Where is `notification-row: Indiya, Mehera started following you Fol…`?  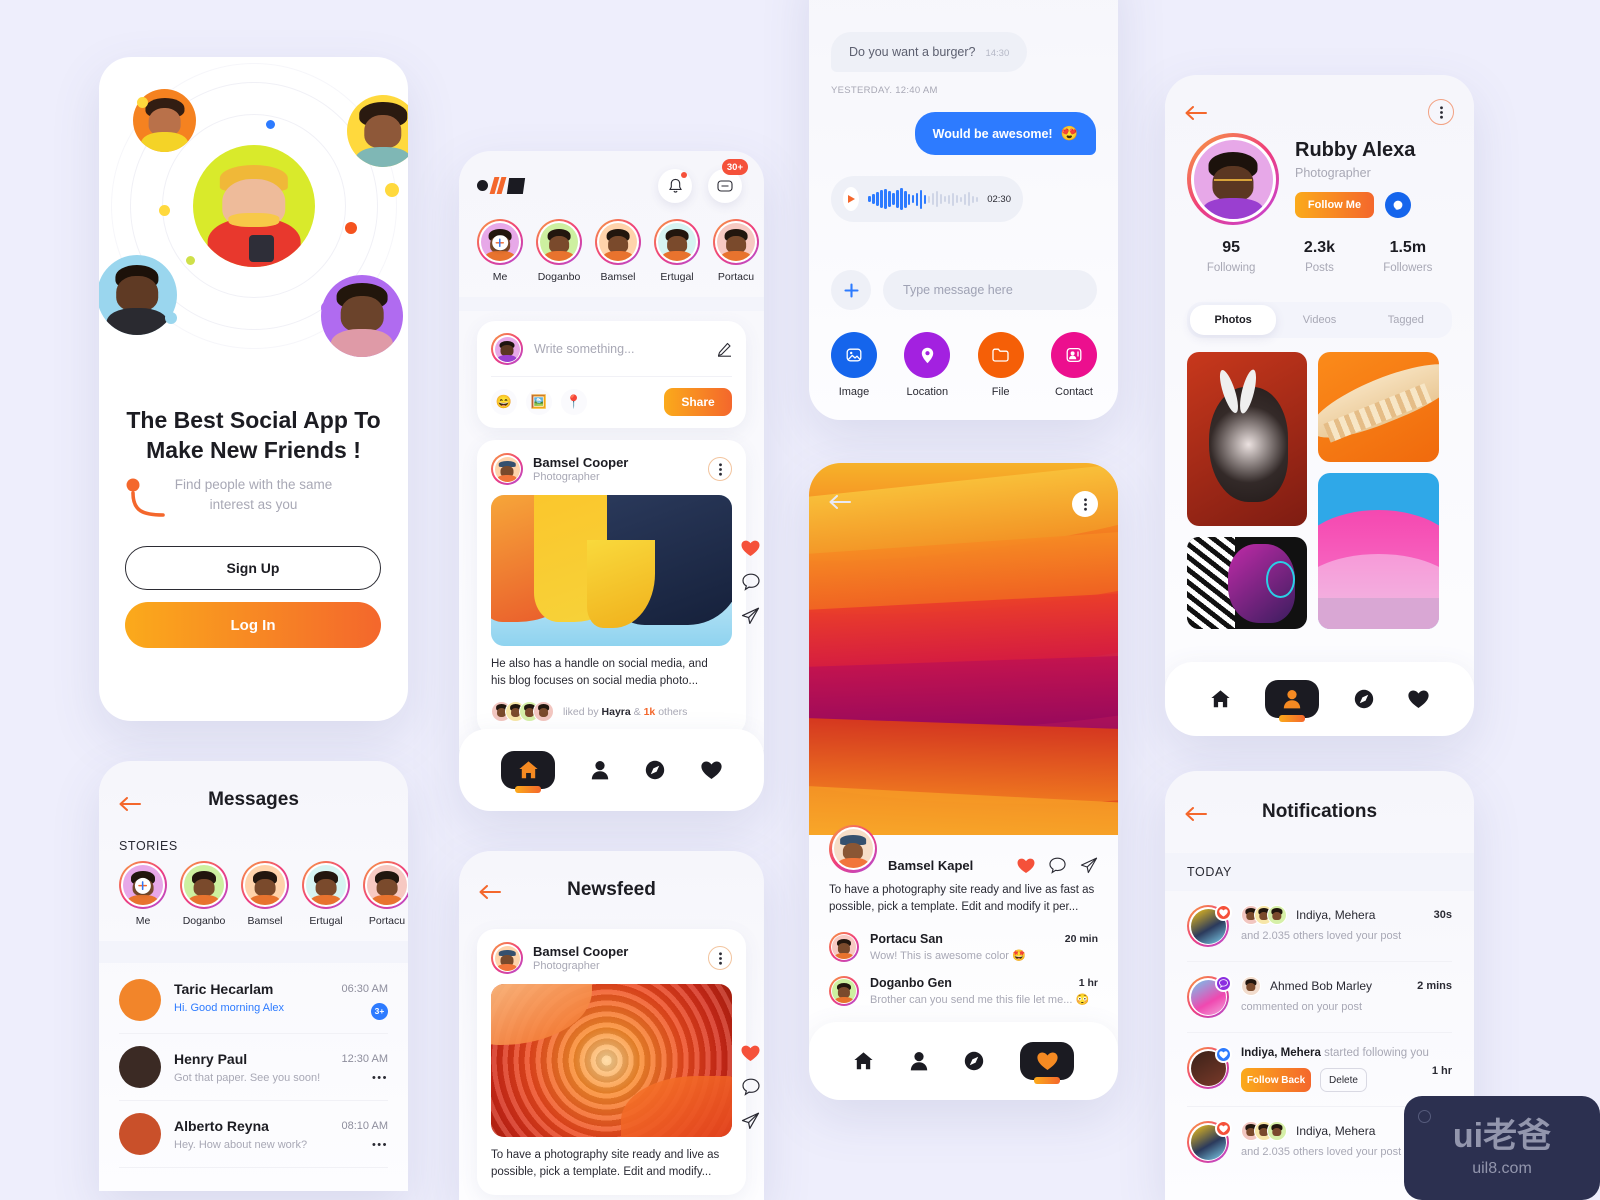 notification-row: Indiya, Mehera started following you Fol… is located at coordinates (1319, 1069).